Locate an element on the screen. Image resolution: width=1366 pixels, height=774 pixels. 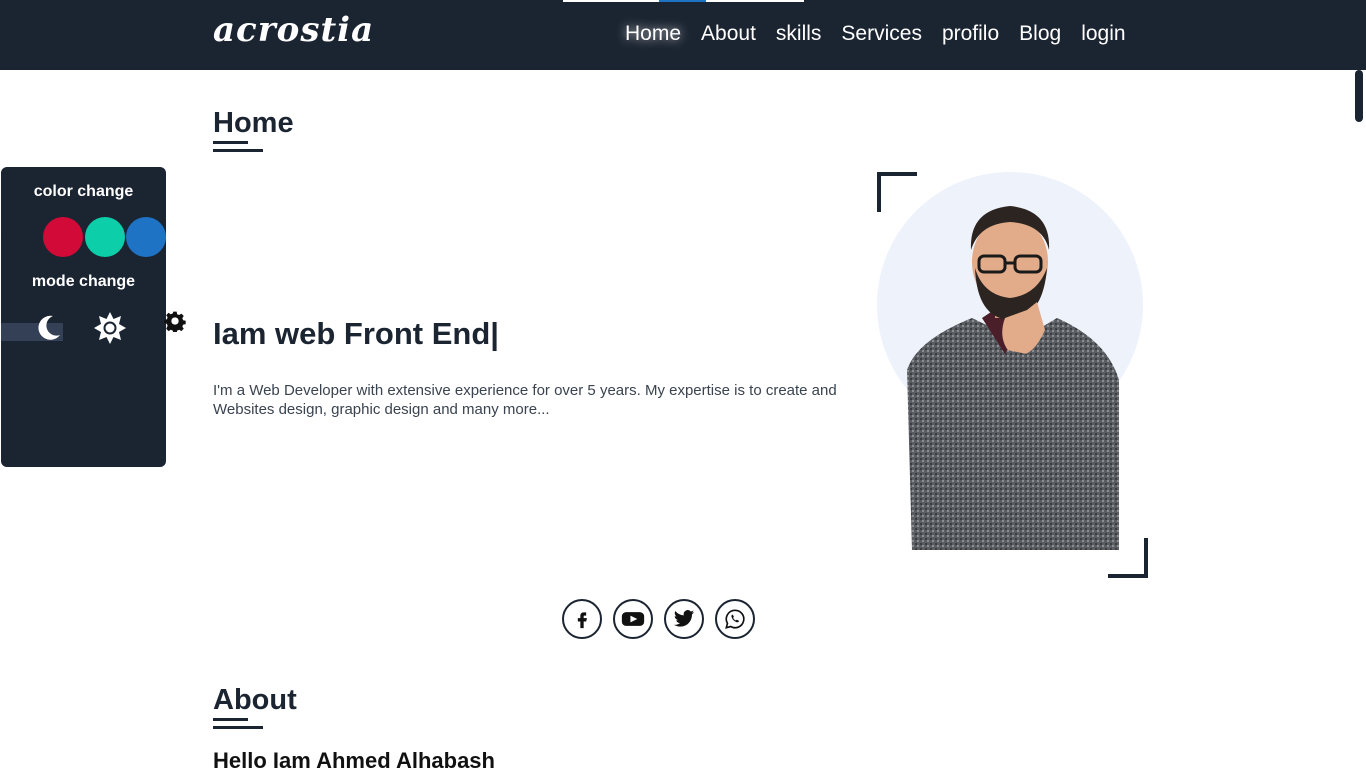
color-change-label: color change is located at coordinates (83, 191).